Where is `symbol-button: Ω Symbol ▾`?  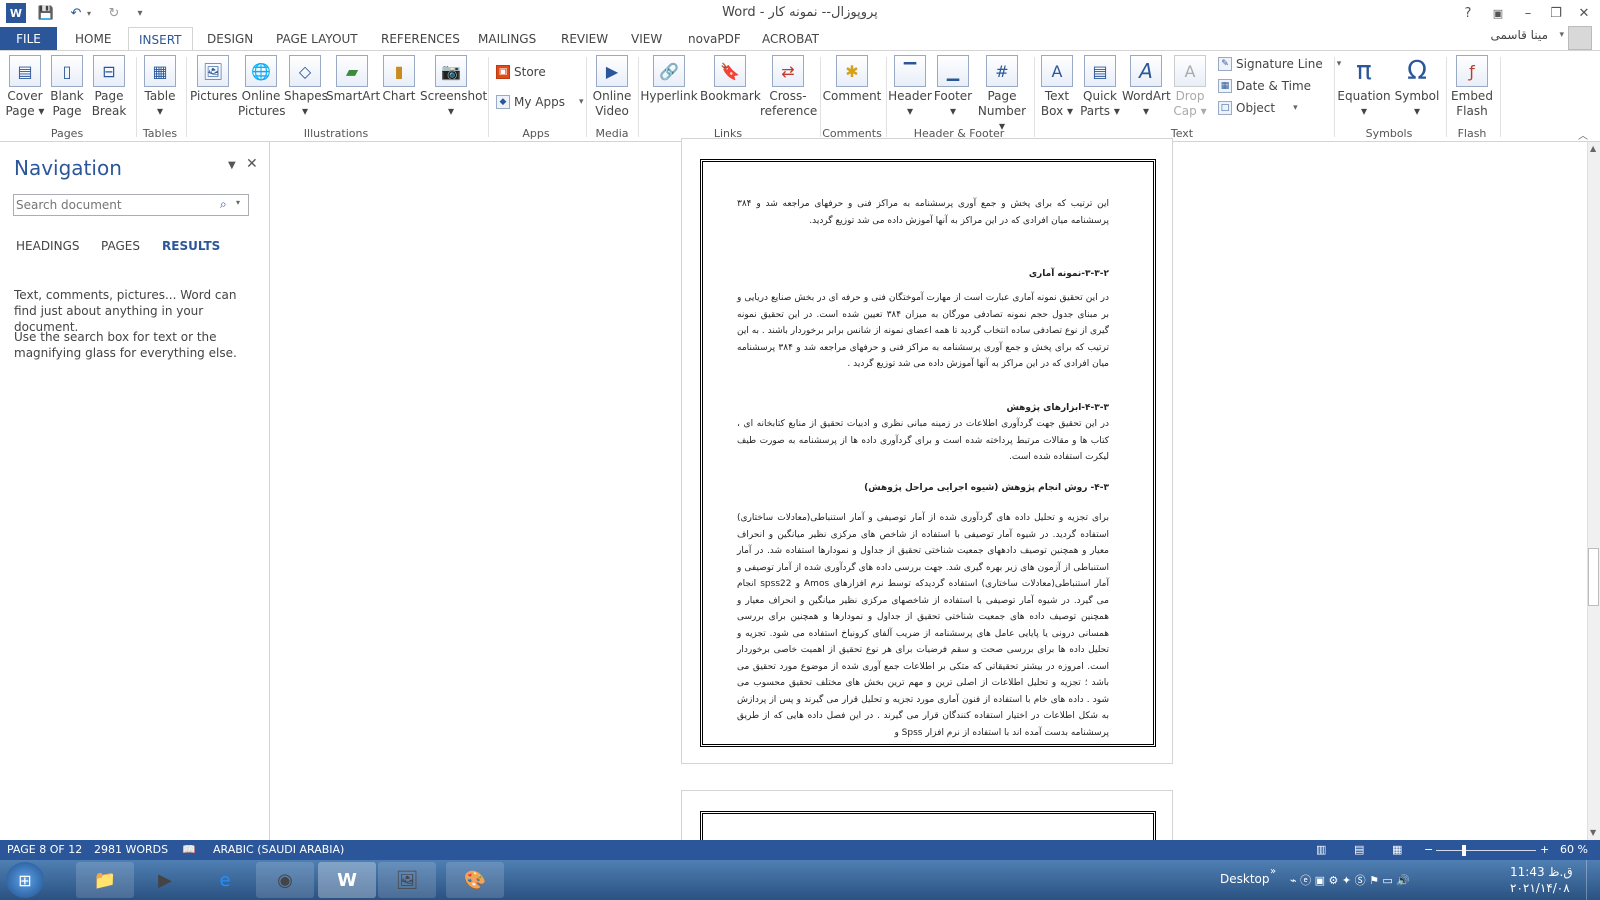
symbol-button: Ω Symbol ▾ is located at coordinates (1417, 87).